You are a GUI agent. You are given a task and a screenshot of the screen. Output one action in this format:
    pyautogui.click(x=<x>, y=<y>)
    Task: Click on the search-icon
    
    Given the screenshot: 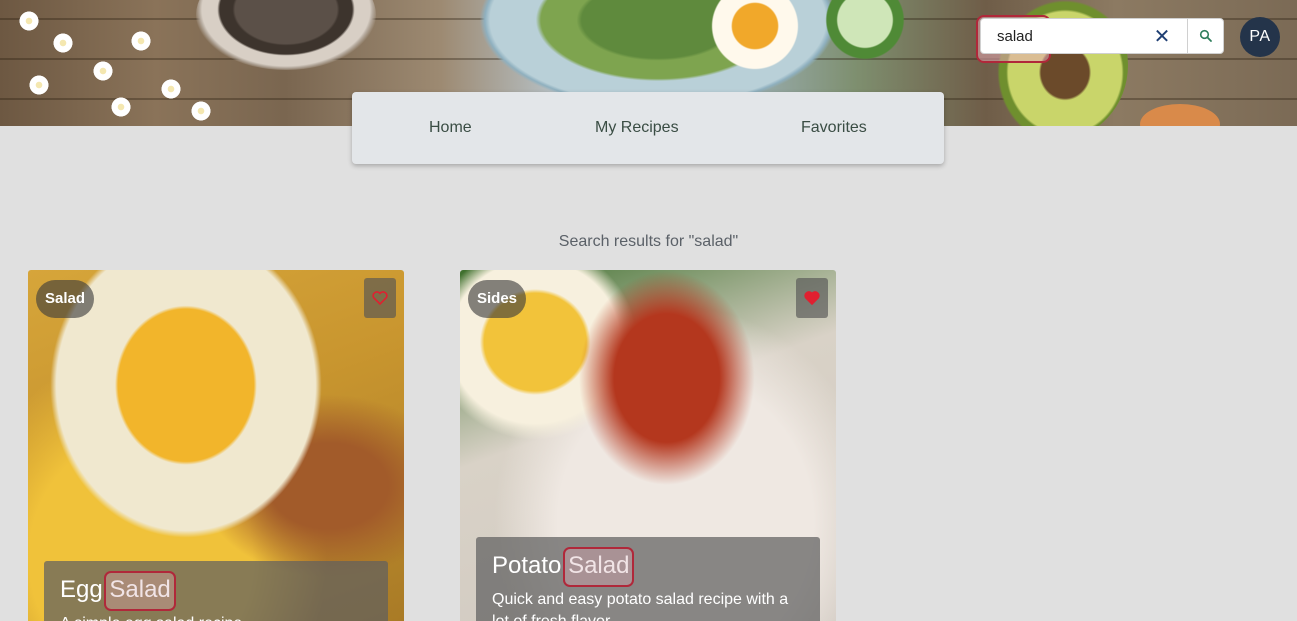 What is the action you would take?
    pyautogui.click(x=1205, y=35)
    